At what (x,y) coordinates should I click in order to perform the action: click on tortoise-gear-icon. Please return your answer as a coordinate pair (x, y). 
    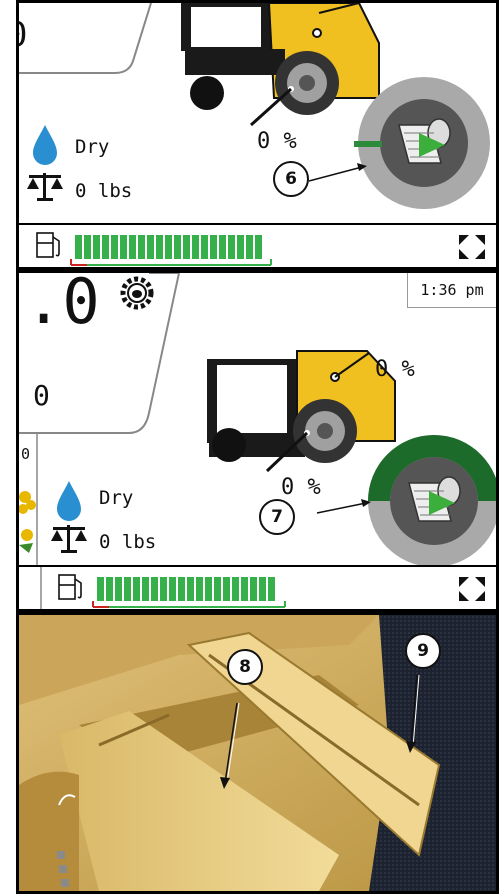
    Looking at the image, I should click on (137, 293).